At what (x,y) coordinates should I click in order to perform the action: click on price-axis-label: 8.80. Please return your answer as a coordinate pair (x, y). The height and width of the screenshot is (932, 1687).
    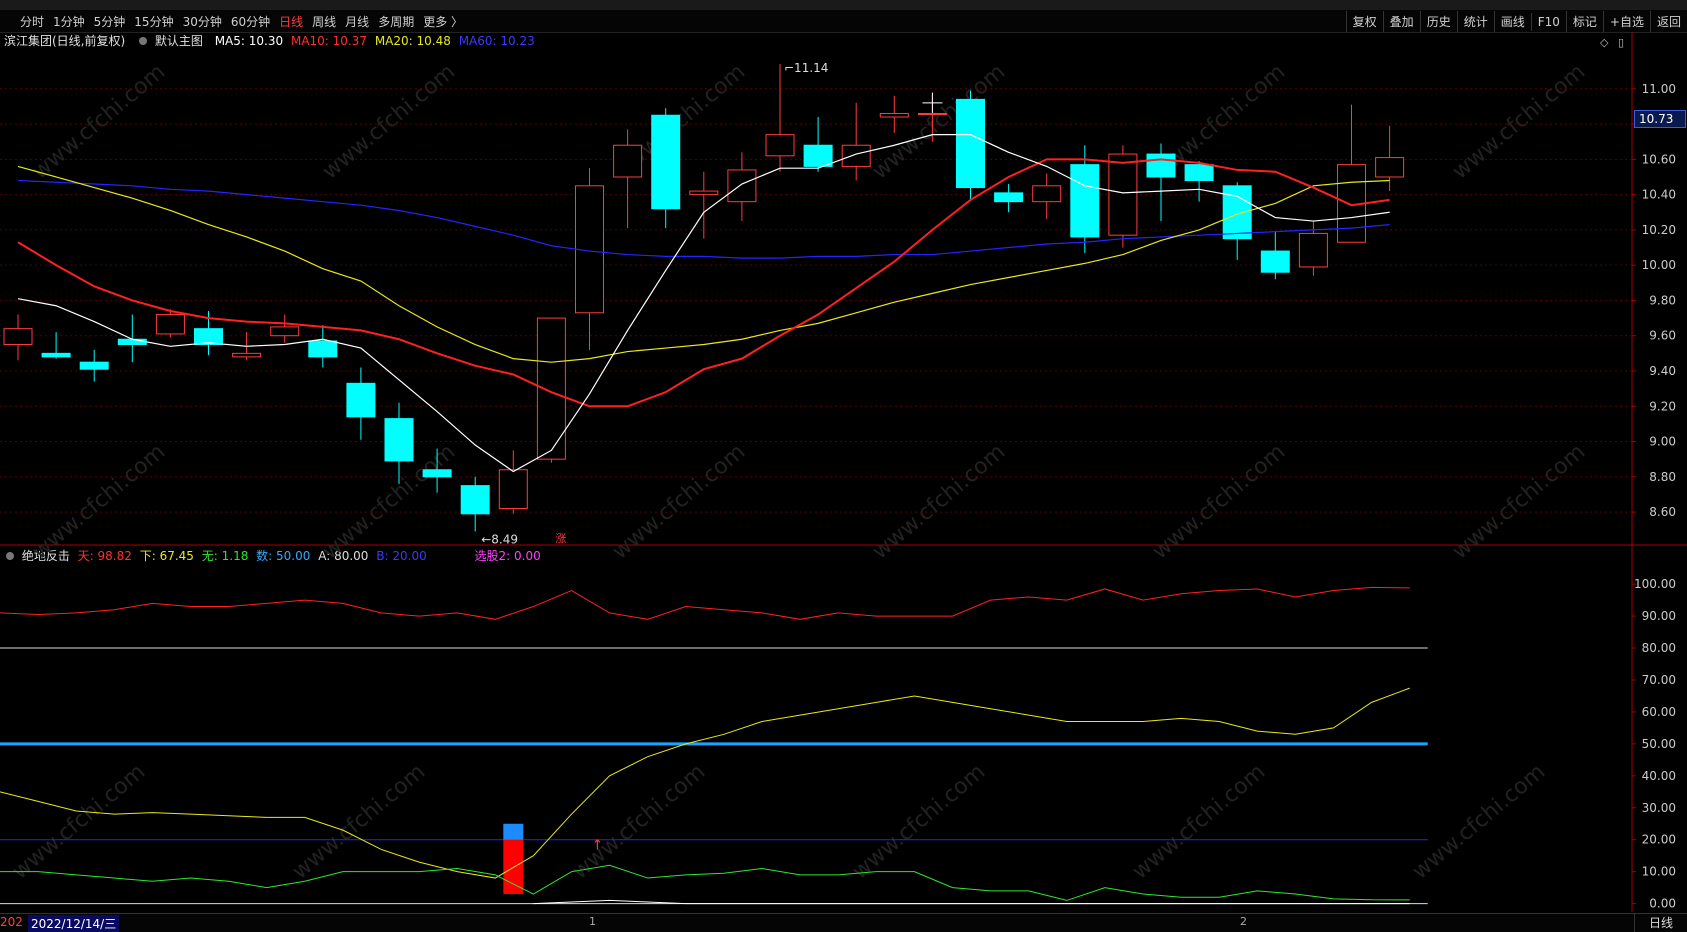
    Looking at the image, I should click on (1662, 477).